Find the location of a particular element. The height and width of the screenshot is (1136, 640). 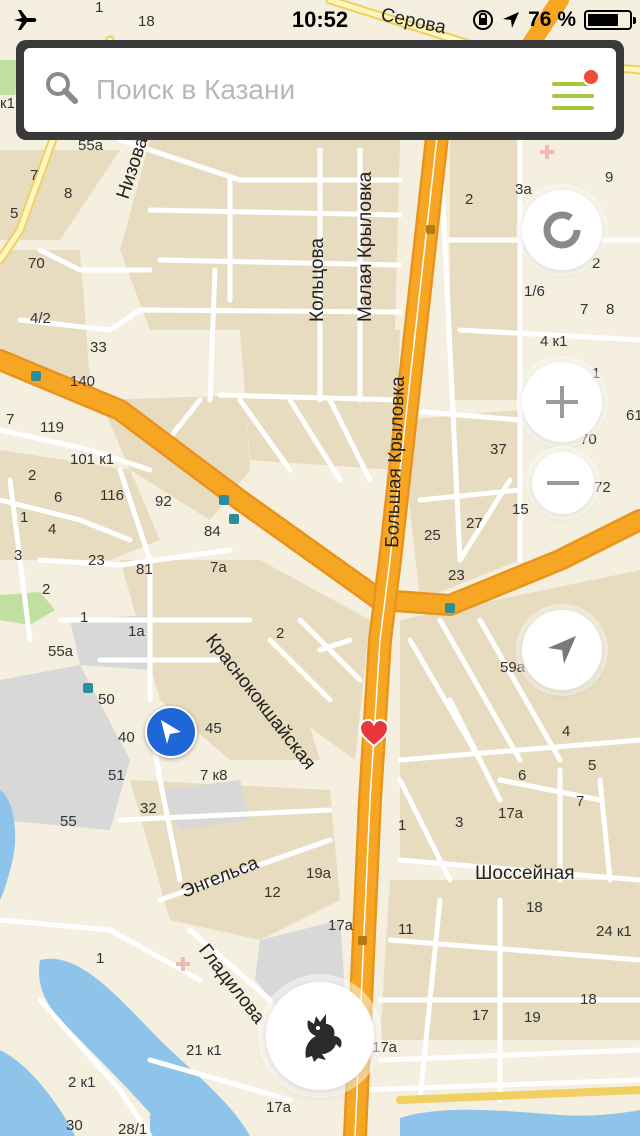

search-placeholder: Поиск в Казани is located at coordinates (196, 89).